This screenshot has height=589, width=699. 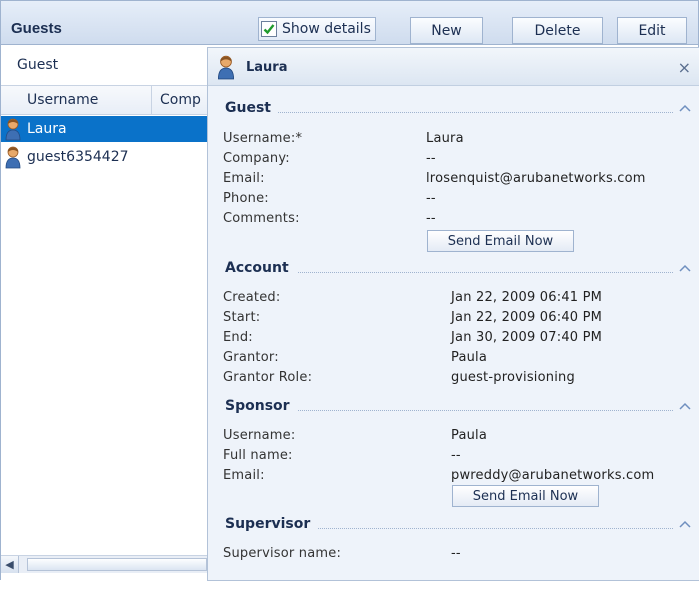 What do you see at coordinates (536, 178) in the screenshot?
I see `field-value: lrosenquist@arubanetworks.com` at bounding box center [536, 178].